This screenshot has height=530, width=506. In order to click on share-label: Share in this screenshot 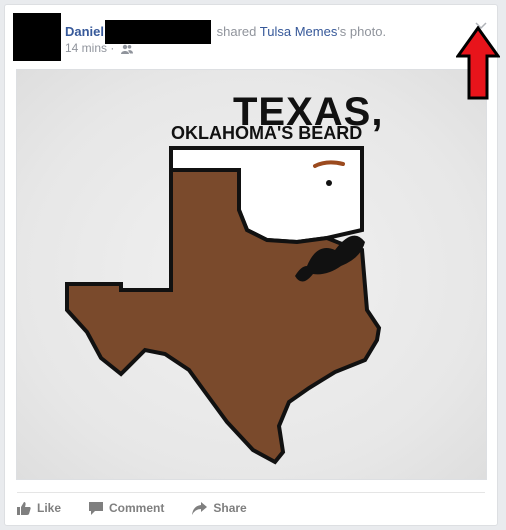, I will do `click(230, 508)`.